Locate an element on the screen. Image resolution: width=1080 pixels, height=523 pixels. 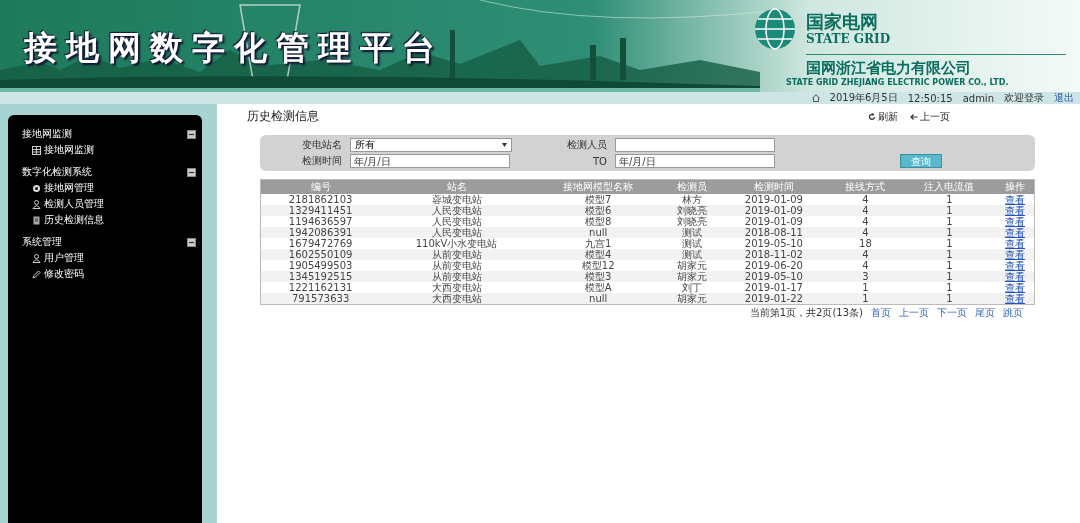
table-cell: 模型7 is located at coordinates (598, 199).